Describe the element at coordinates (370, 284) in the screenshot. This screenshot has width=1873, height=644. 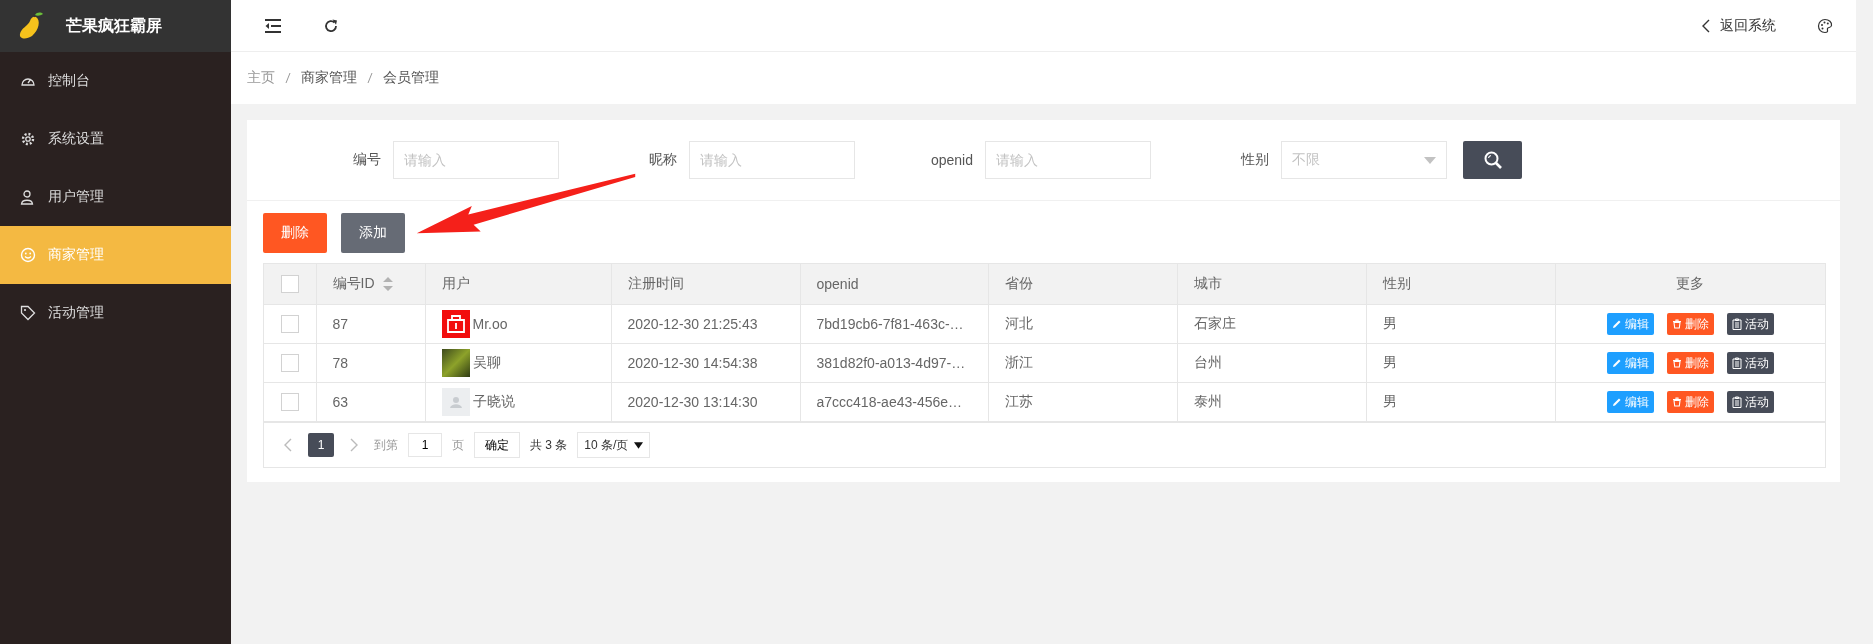
I see `column-header: 编号ID` at that location.